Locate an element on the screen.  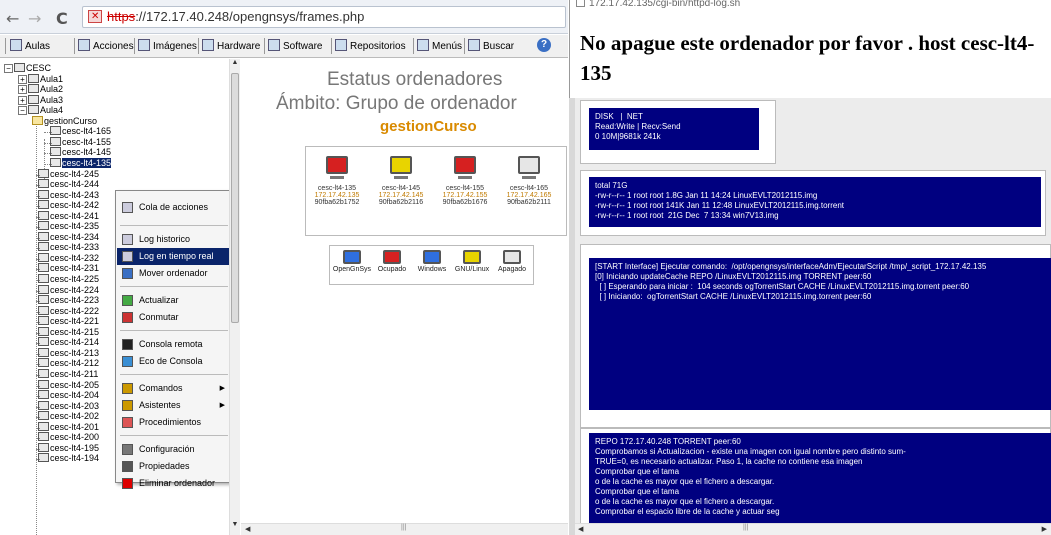
computer-tile: cesc-lt4-155 172.17.42.155 90fba62b1676 is located at coordinates (465, 181).